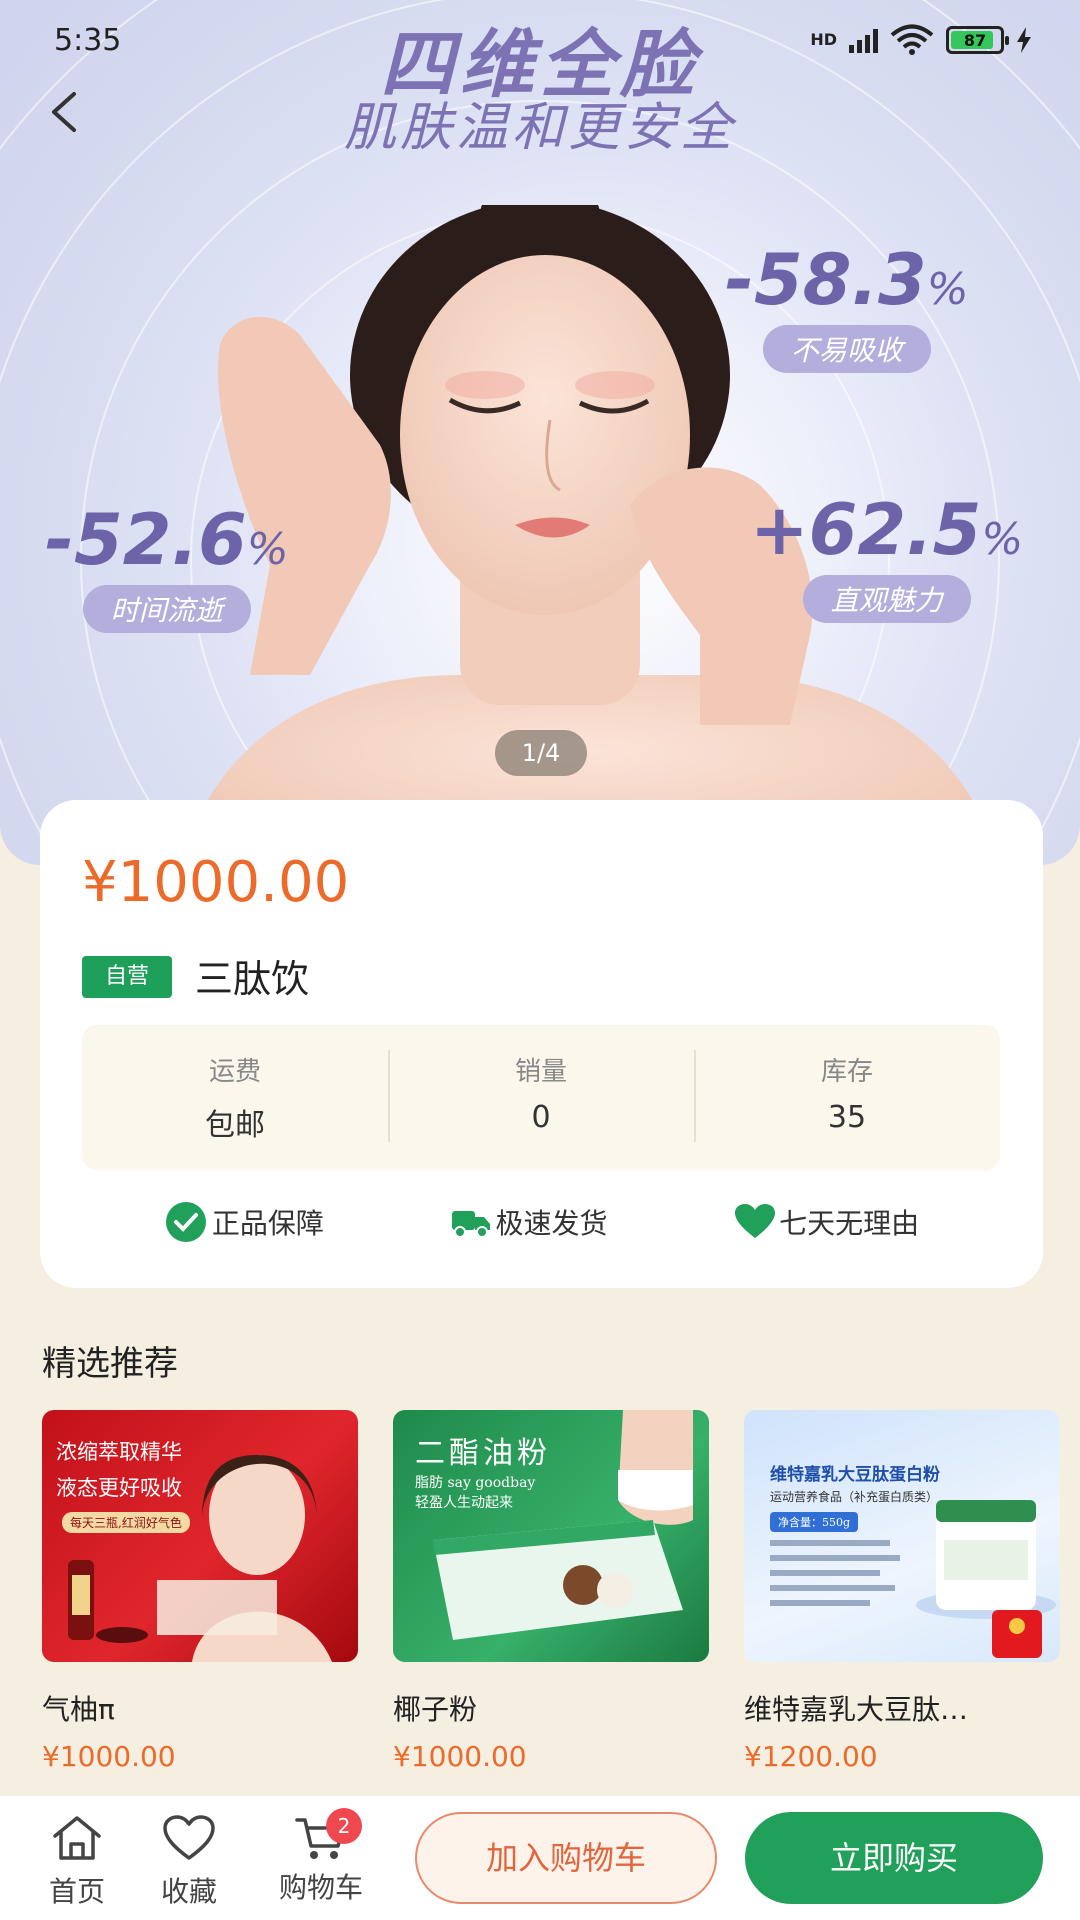  What do you see at coordinates (244, 1222) in the screenshot?
I see `guarantee-authentic: 正品保障` at bounding box center [244, 1222].